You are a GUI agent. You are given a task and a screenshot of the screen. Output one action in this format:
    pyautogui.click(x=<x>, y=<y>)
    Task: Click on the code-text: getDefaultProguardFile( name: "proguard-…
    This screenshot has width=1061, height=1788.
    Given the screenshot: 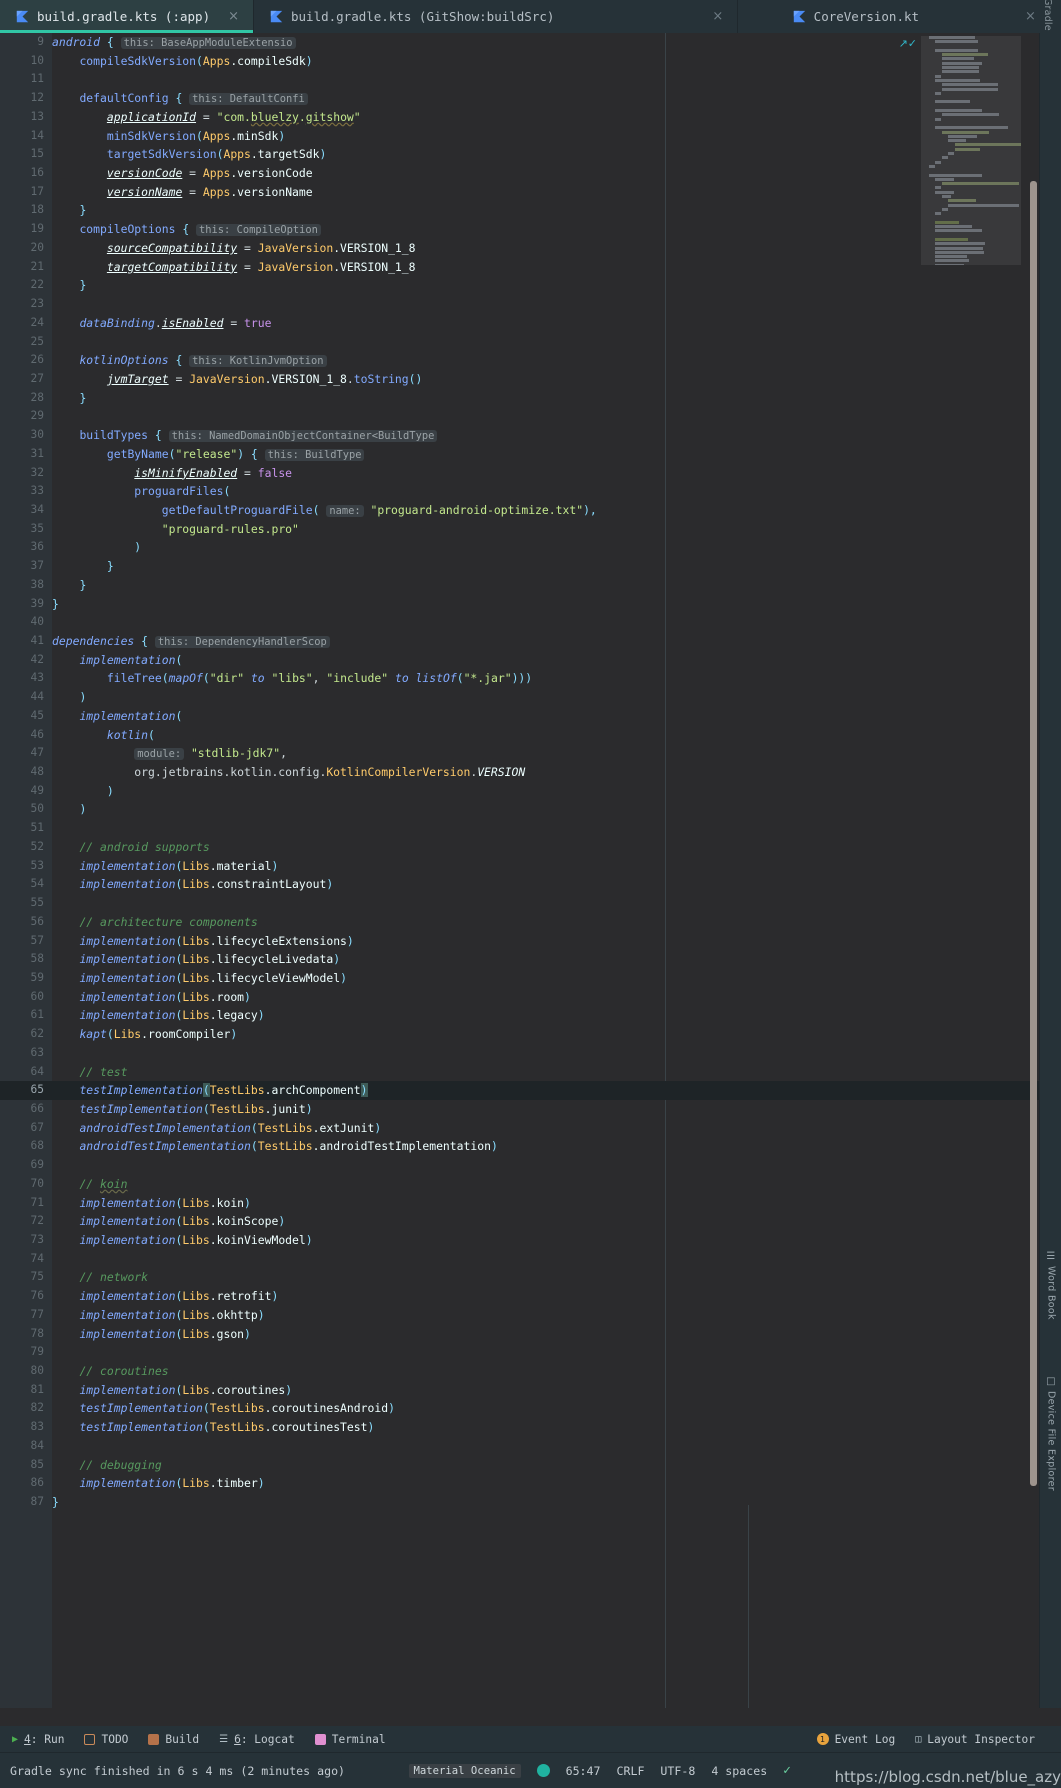 What is the action you would take?
    pyautogui.click(x=324, y=511)
    